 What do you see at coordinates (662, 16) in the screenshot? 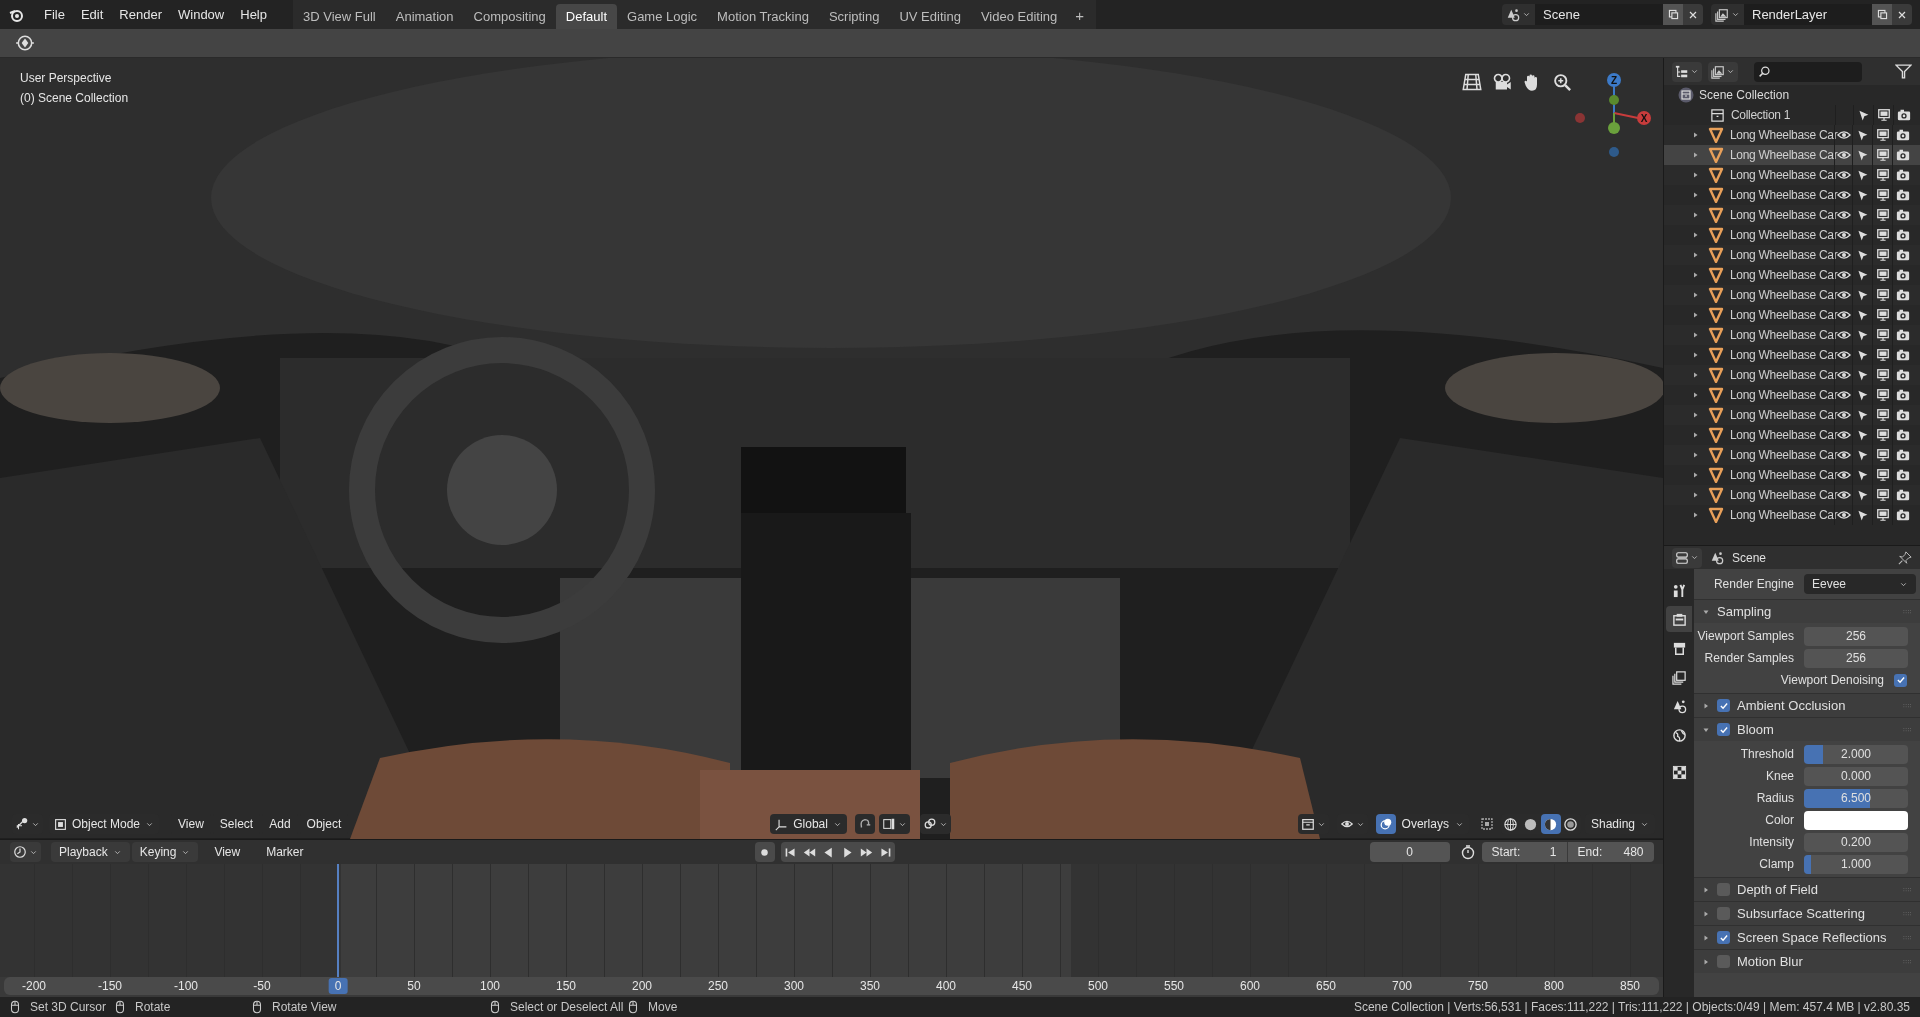
I see `workspace-tab: Game Logic` at bounding box center [662, 16].